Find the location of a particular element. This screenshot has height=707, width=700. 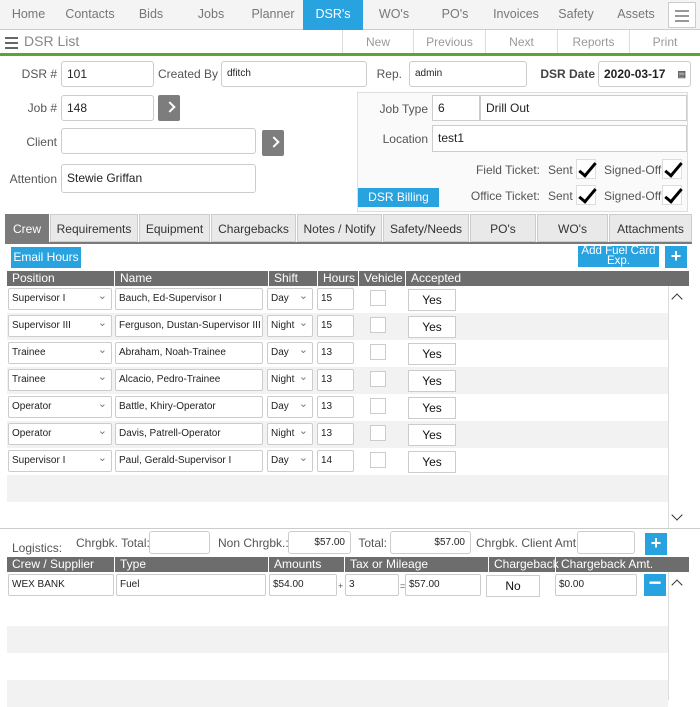

fuel-chargeback-toggle: No is located at coordinates (513, 586).